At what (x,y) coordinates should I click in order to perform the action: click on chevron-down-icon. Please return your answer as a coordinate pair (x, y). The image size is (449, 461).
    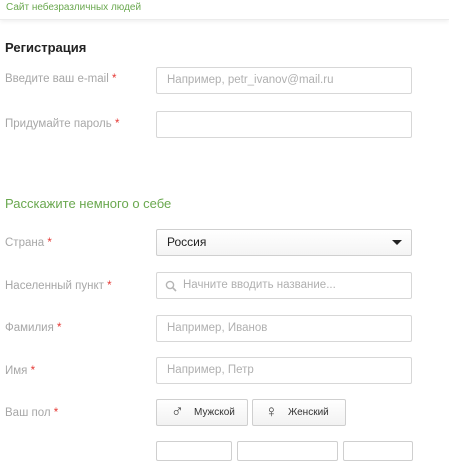
    Looking at the image, I should click on (397, 242).